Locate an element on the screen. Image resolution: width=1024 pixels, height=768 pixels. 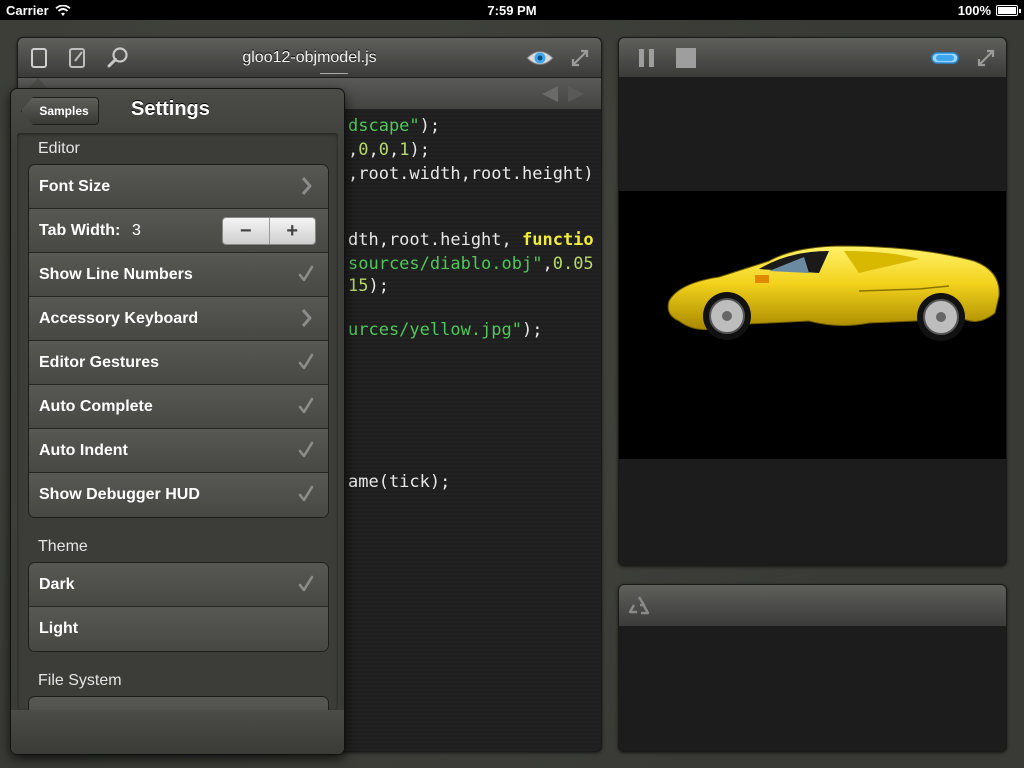
settings-footer is located at coordinates (177, 732).